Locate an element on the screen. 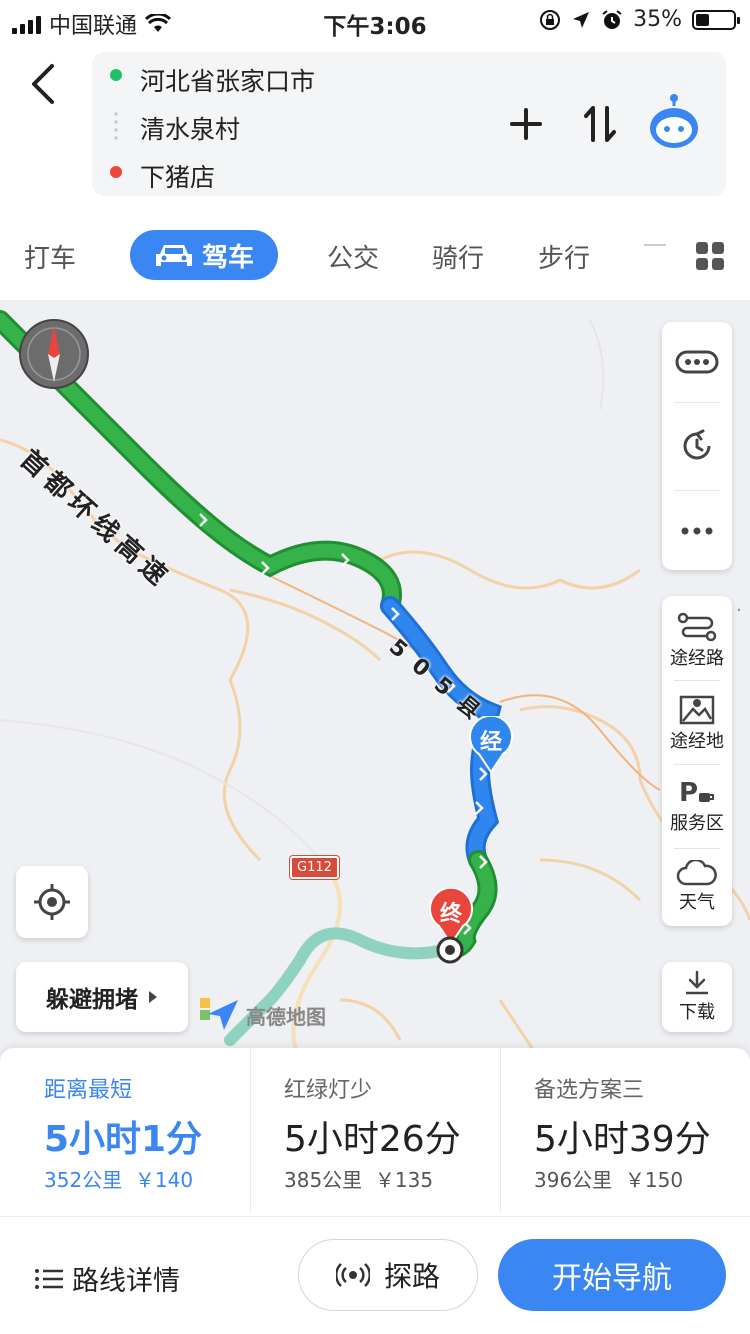  tab-bus: 公交 is located at coordinates (353, 256).